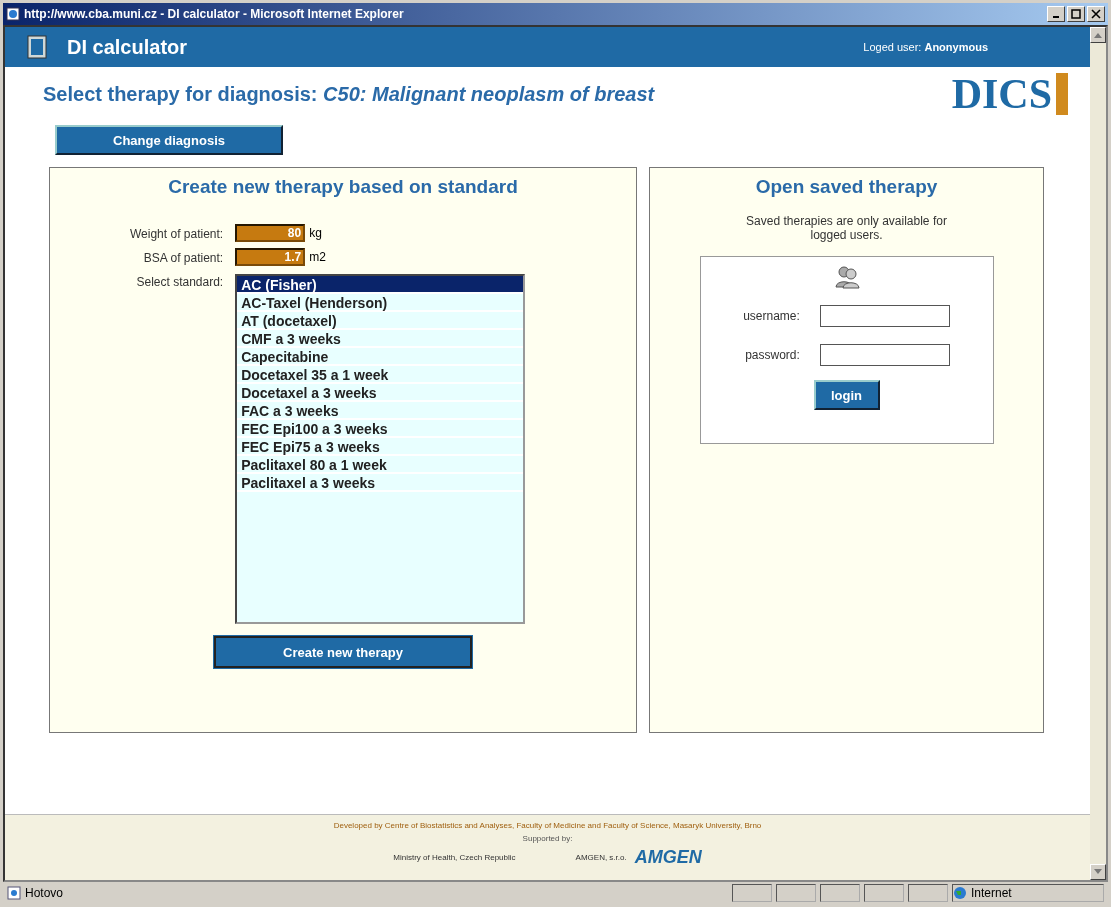  I want to click on scroll-down-button, so click(1098, 872).